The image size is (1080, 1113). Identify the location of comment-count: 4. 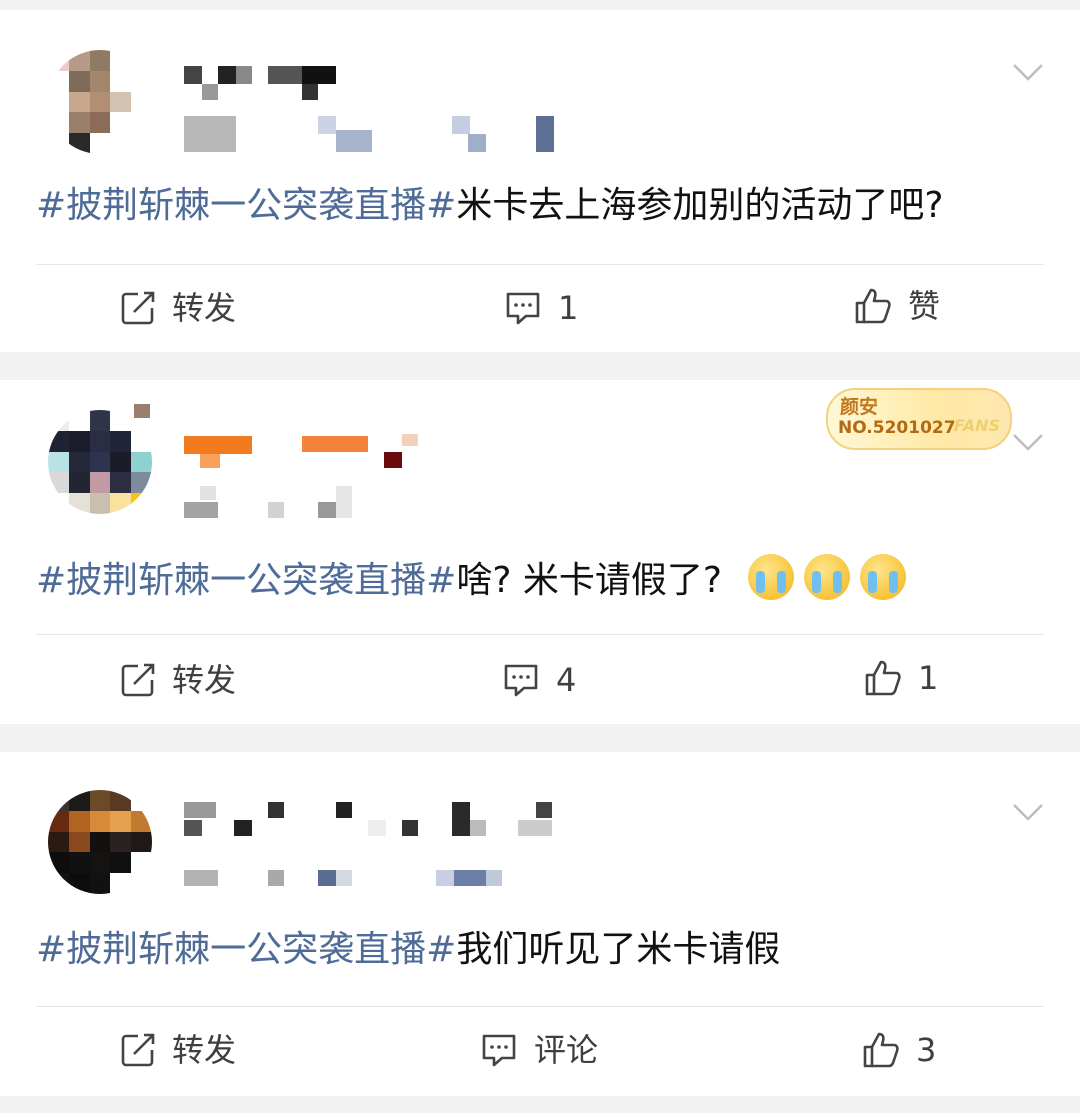
(566, 680).